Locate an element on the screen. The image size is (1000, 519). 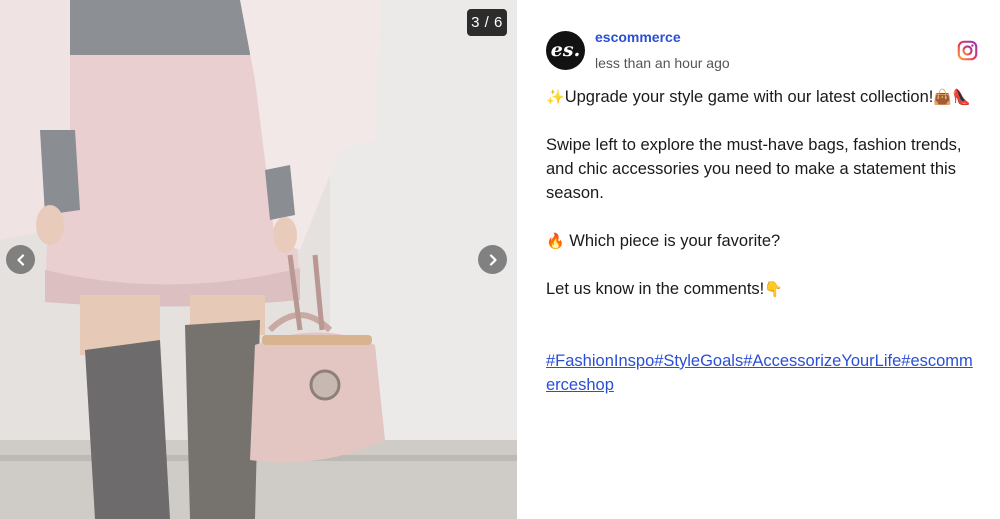
chevron-left-icon is located at coordinates (20, 259).